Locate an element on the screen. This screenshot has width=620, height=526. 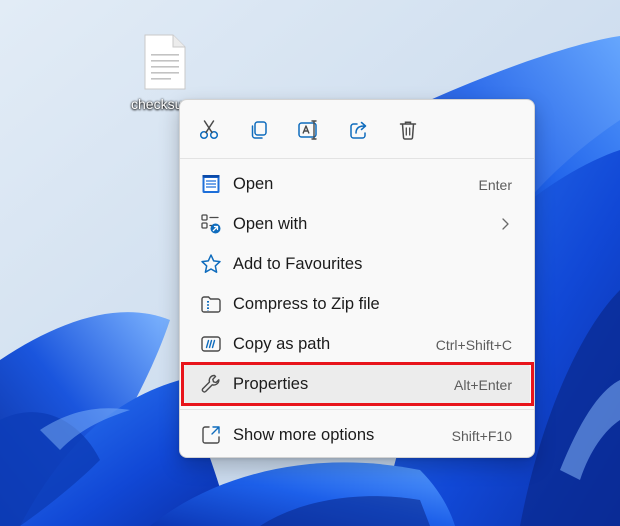
trash-icon is located at coordinates (408, 130).